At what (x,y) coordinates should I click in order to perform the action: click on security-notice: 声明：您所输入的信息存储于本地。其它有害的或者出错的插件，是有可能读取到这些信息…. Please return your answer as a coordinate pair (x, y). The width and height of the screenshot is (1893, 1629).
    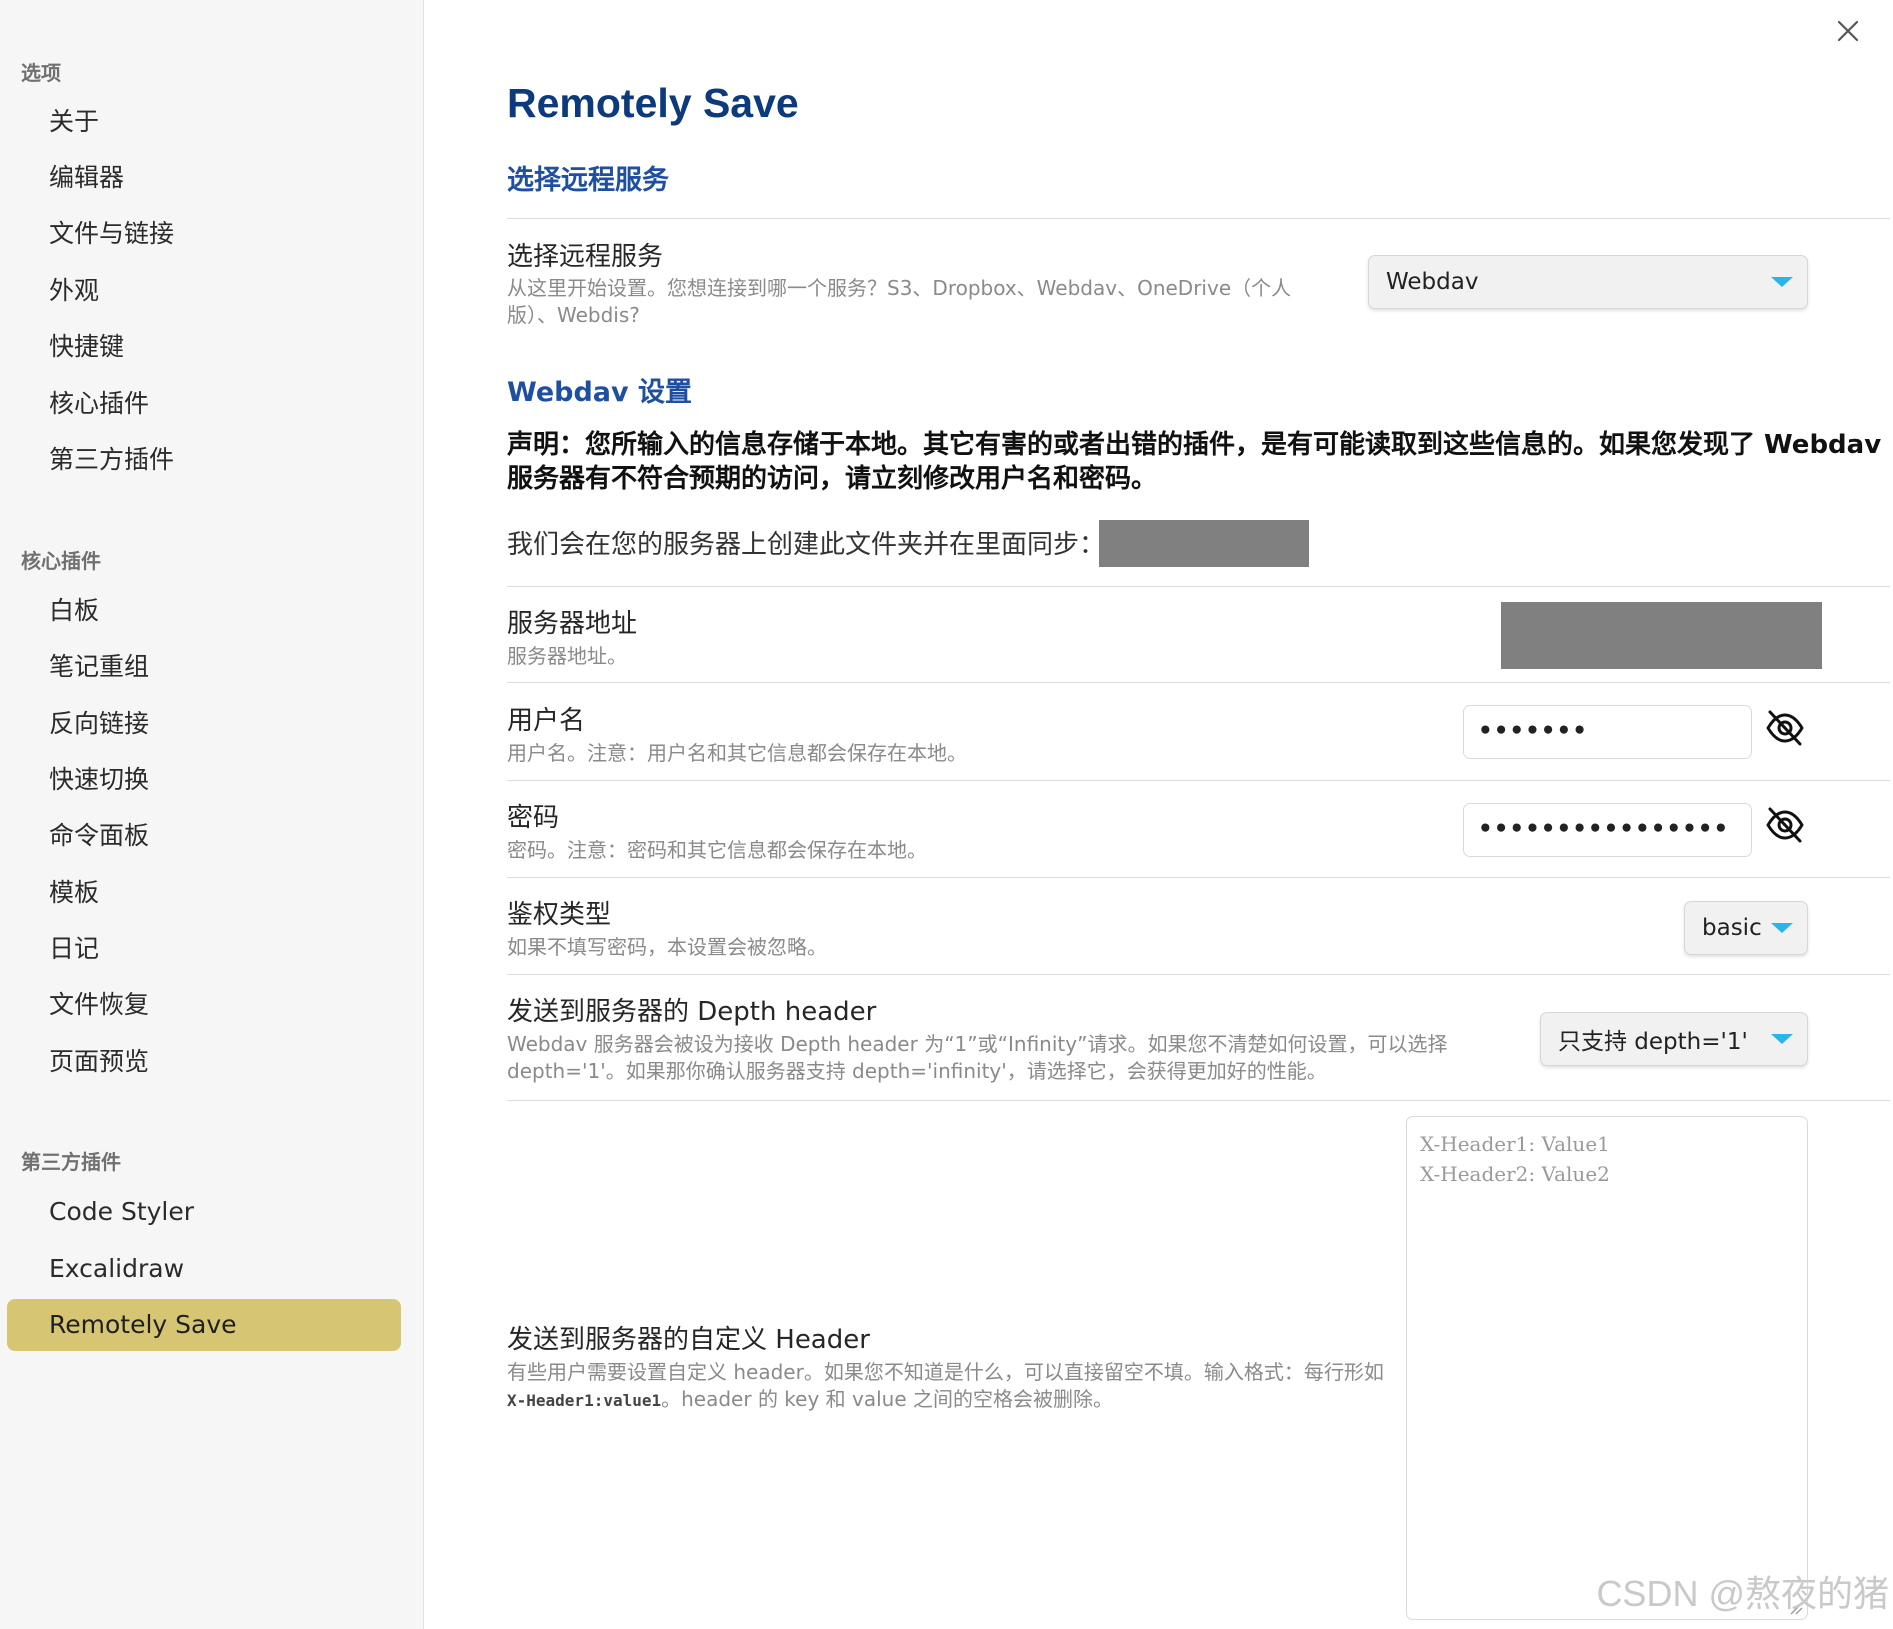
    Looking at the image, I should click on (1194, 462).